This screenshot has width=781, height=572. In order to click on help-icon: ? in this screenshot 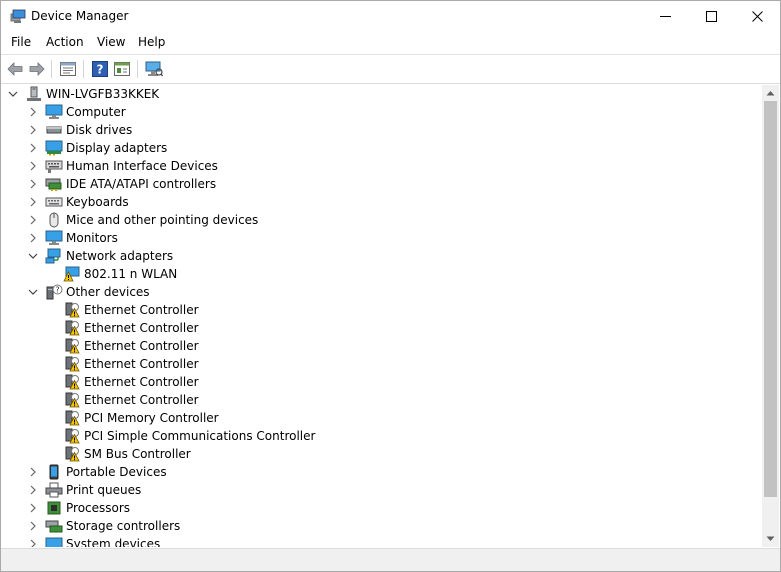, I will do `click(100, 69)`.